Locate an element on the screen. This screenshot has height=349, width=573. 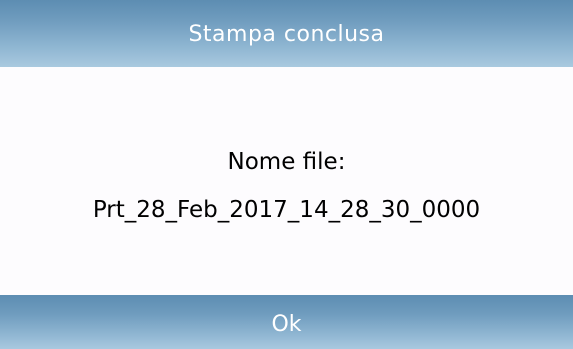
file-name-value: Prt_28_Feb_2017_14_28_30_0000 is located at coordinates (286, 210).